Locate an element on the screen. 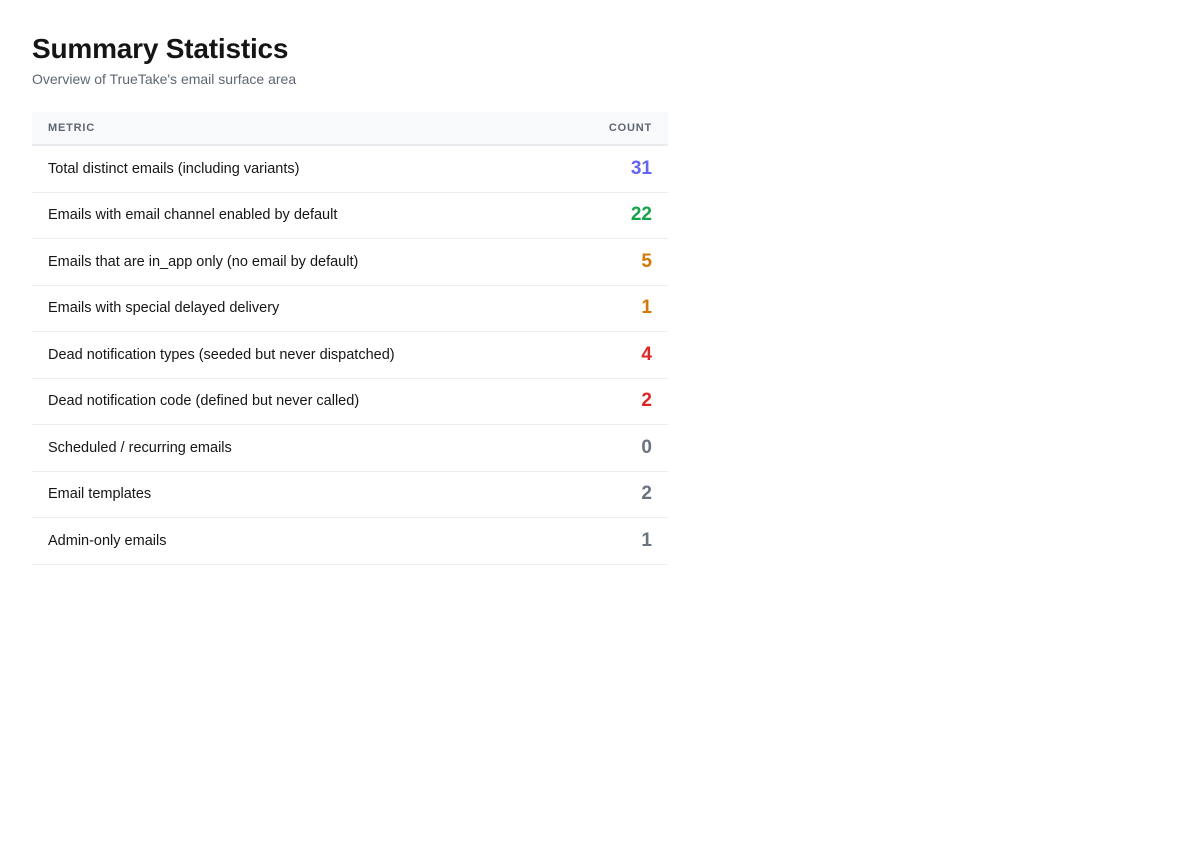 This screenshot has height=853, width=1200. count-cell: 0 is located at coordinates (615, 448).